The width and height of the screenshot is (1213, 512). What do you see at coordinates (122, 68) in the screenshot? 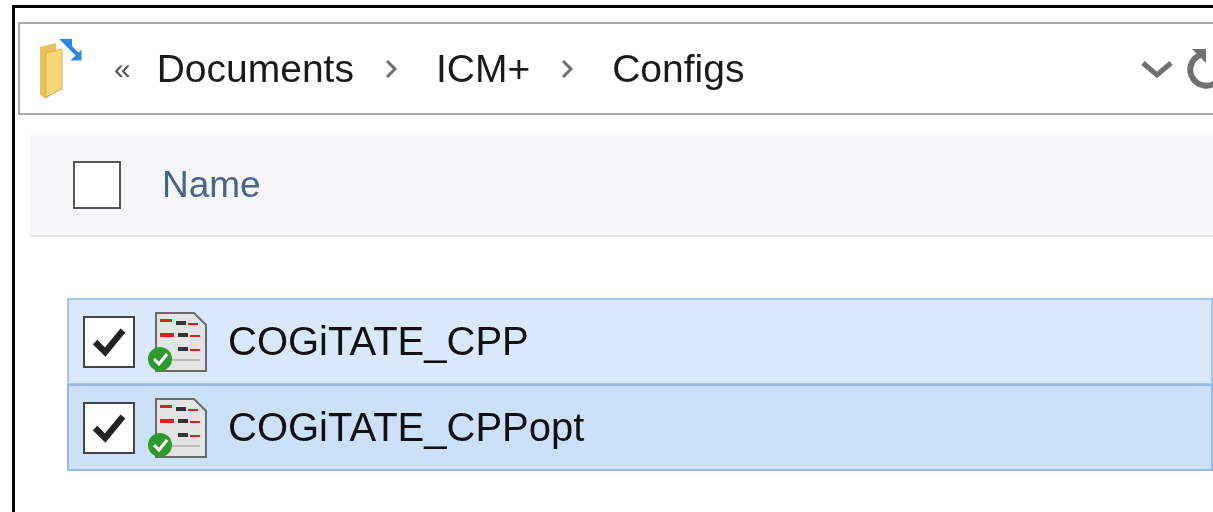
I see `overflow-chevron: «` at bounding box center [122, 68].